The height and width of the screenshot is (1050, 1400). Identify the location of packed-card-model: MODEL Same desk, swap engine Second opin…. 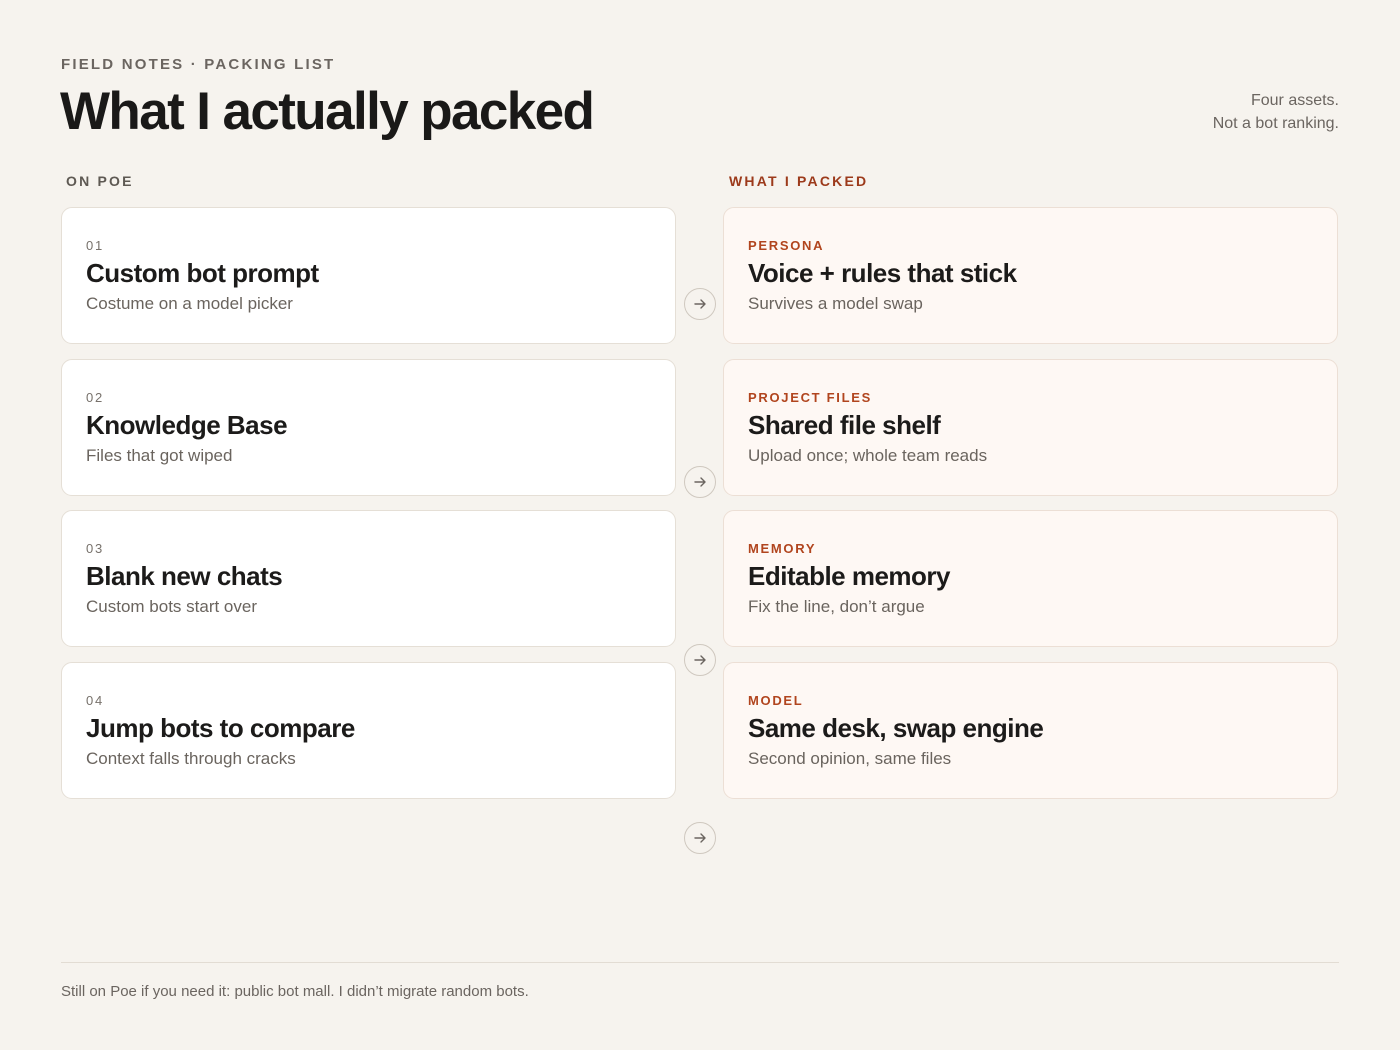
(1030, 730).